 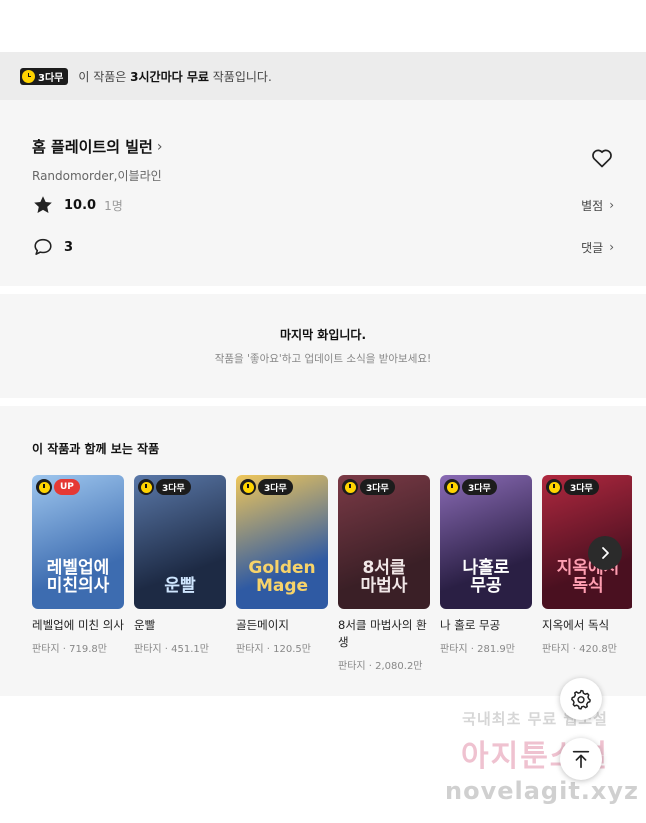 What do you see at coordinates (180, 586) in the screenshot?
I see `cover-title-art: 운빨` at bounding box center [180, 586].